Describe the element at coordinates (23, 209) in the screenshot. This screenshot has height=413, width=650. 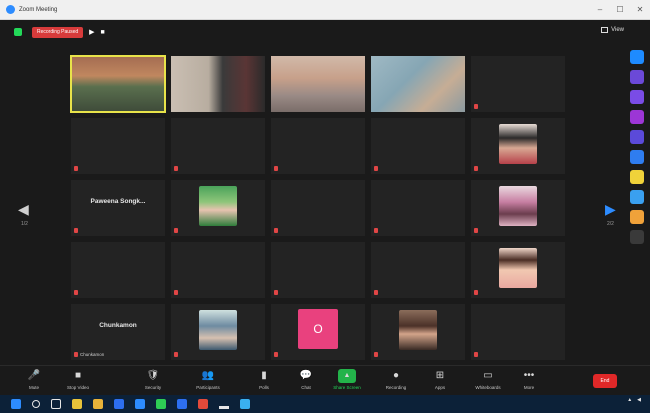
I see `previous-page-arrow-icon: ◀` at that location.